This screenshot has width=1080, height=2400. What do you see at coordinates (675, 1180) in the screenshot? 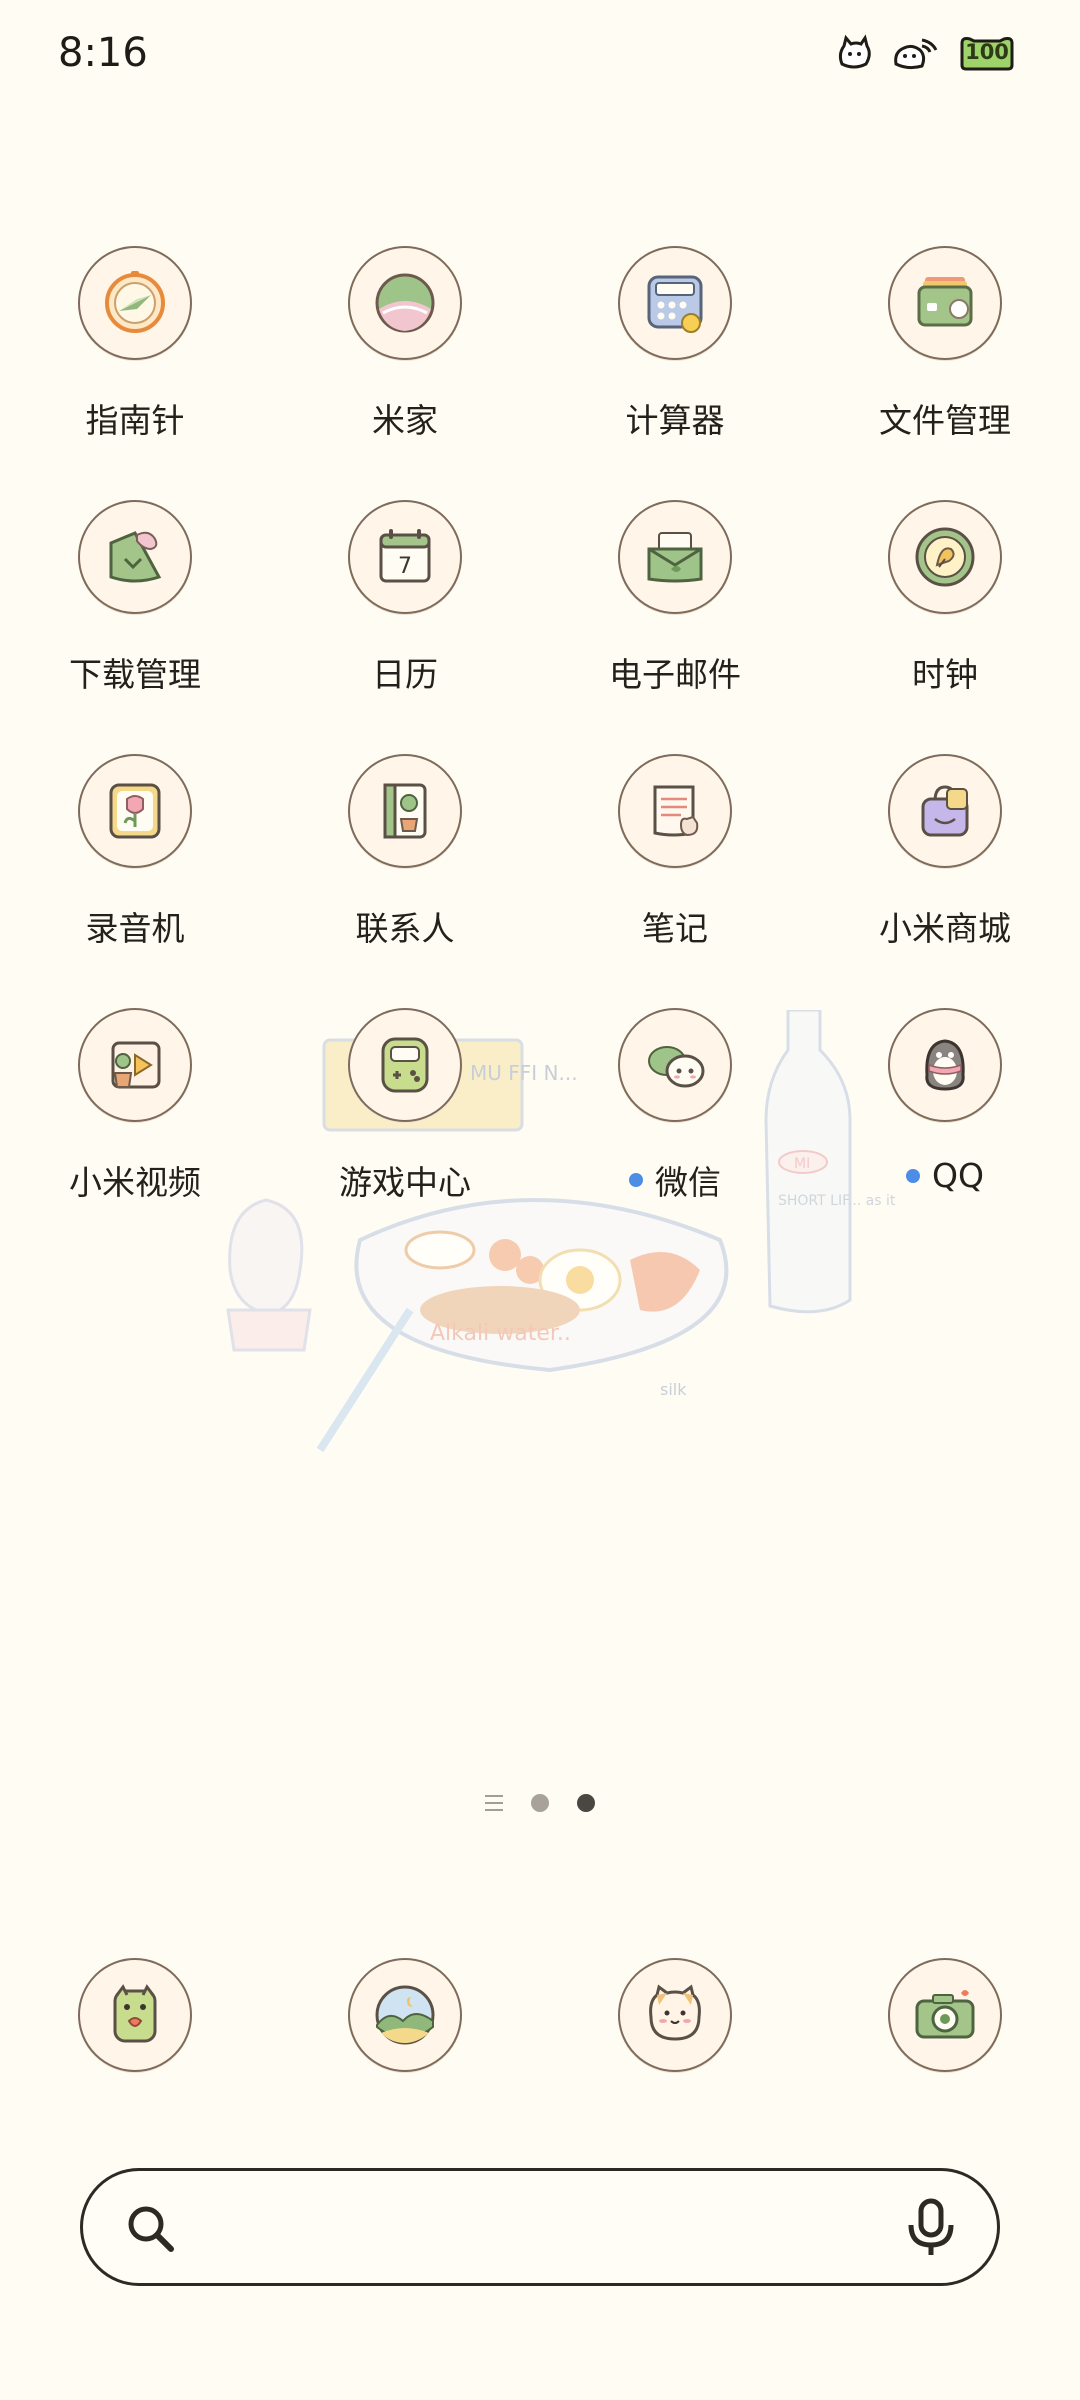
I see `app-label: 微信` at bounding box center [675, 1180].